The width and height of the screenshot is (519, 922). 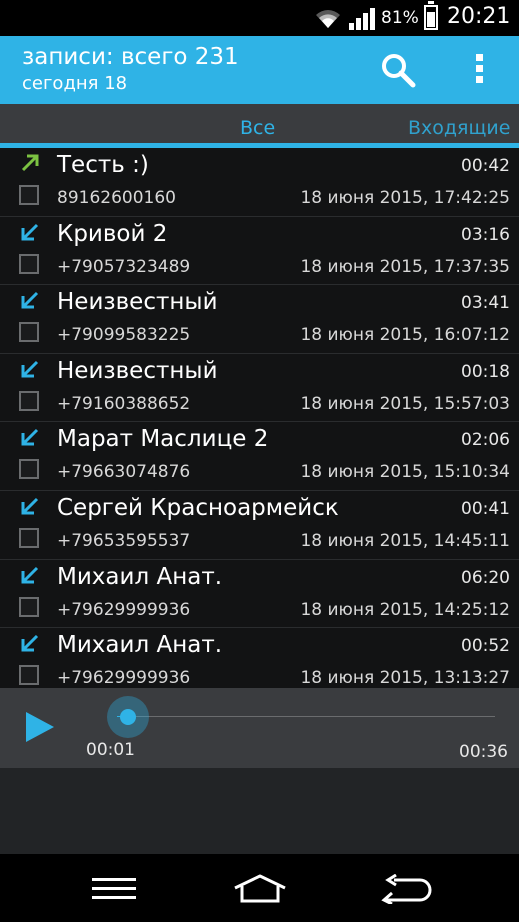 I want to click on phone-number: 89162600160, so click(x=116, y=198).